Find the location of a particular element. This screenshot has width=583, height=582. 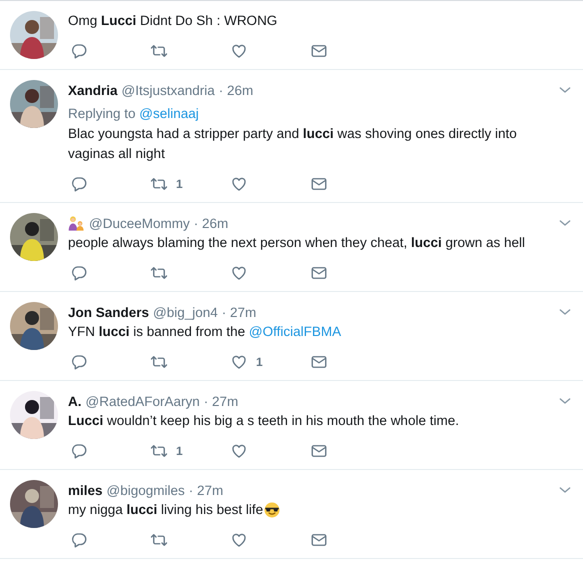

reply-context-label: Replying to is located at coordinates (102, 113).